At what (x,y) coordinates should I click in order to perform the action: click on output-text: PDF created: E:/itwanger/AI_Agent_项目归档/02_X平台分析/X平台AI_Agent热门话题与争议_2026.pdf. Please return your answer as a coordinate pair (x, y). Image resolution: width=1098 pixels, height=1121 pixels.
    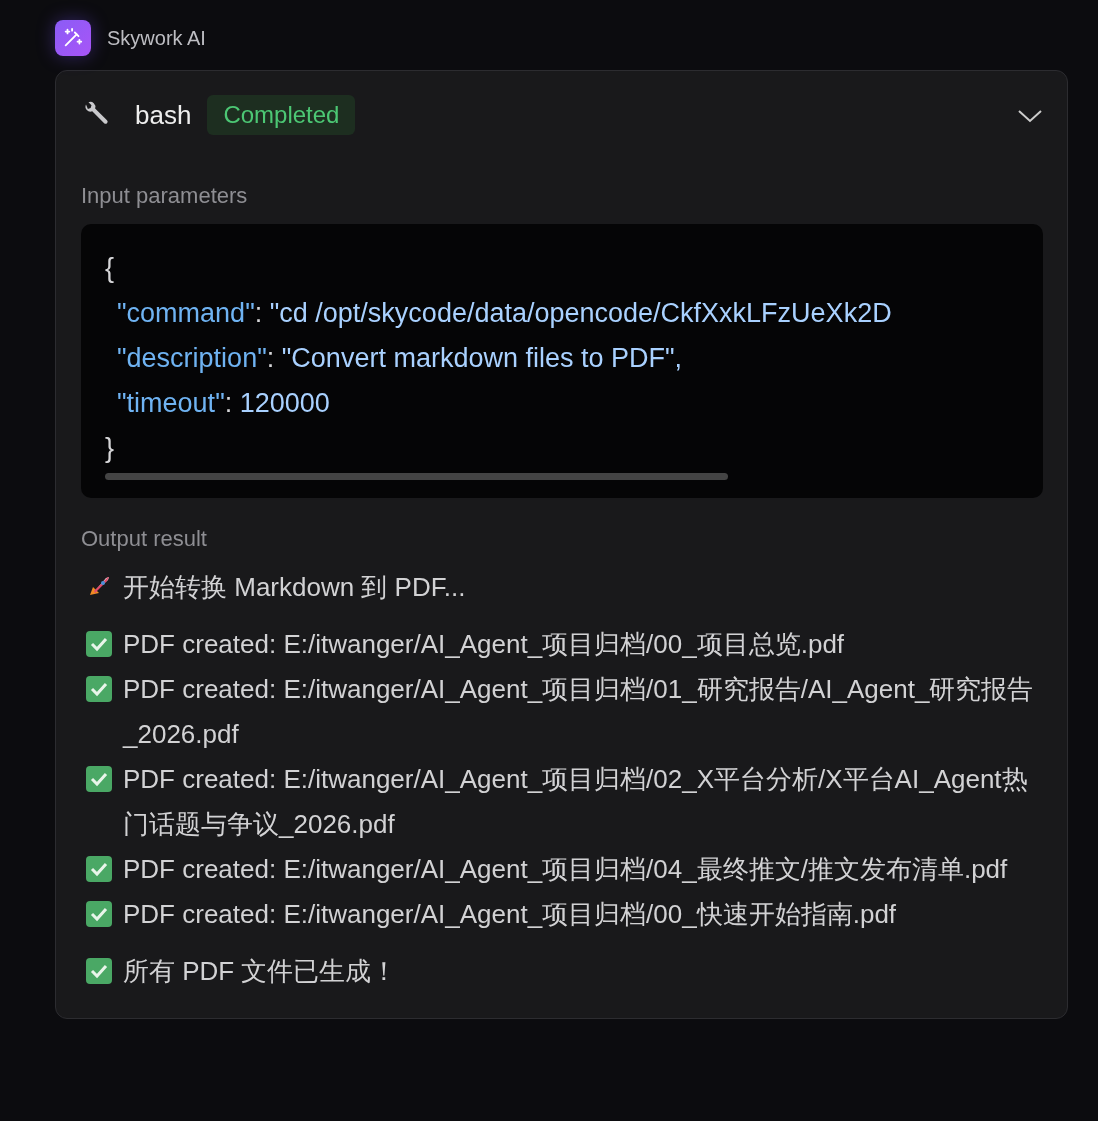
    Looking at the image, I should click on (576, 802).